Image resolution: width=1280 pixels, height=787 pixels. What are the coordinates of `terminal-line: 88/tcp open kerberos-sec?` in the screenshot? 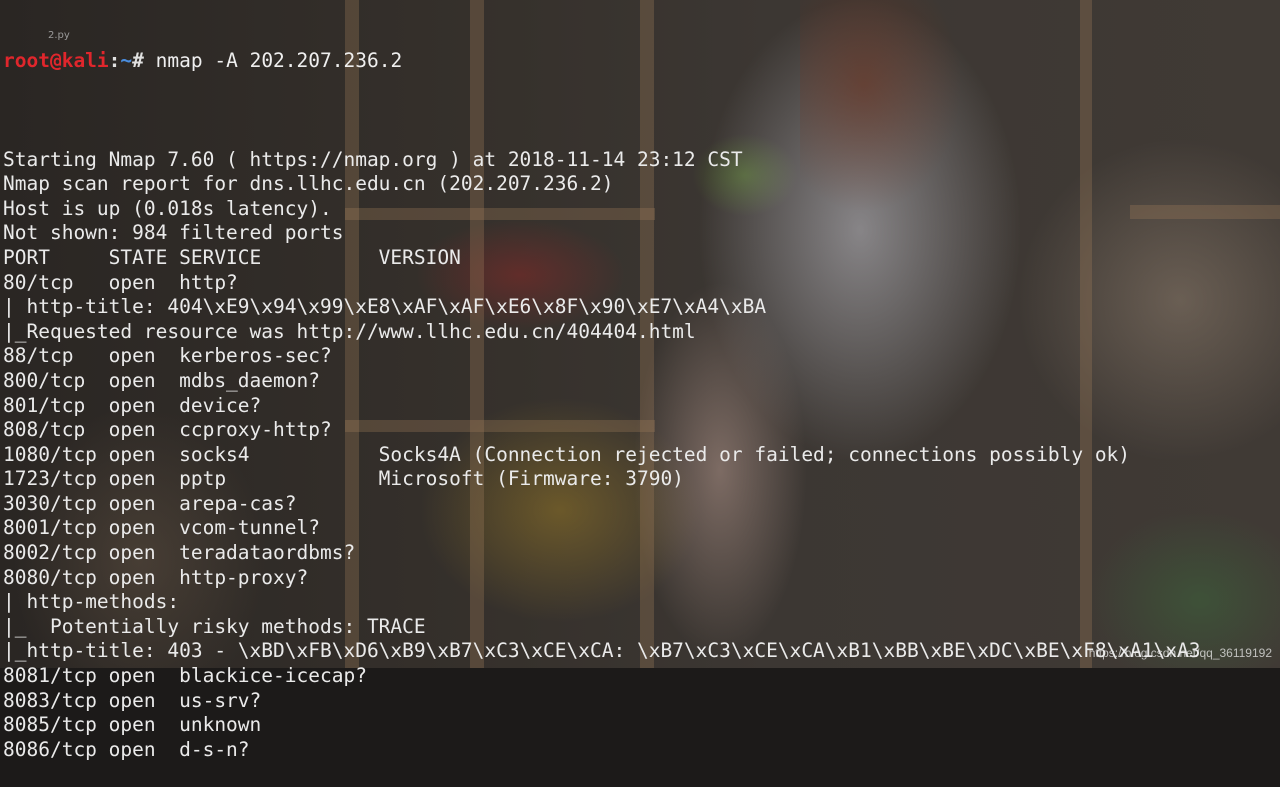 It's located at (167, 356).